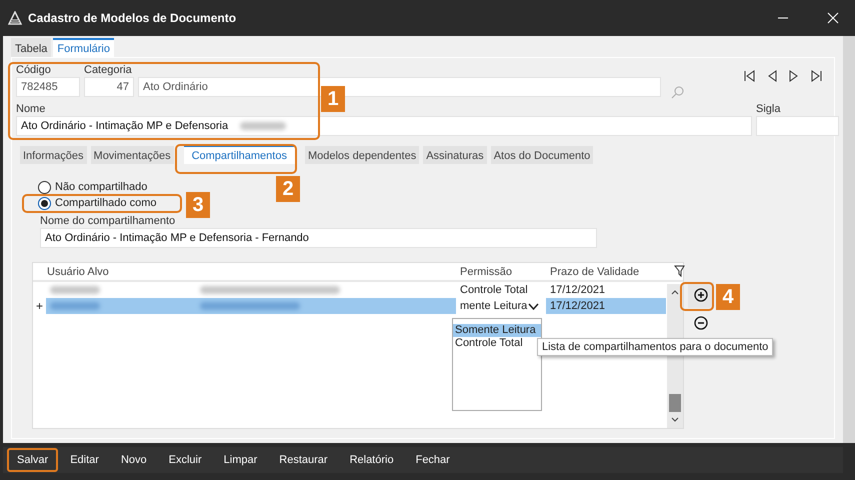 The width and height of the screenshot is (855, 480). What do you see at coordinates (362, 155) in the screenshot?
I see `section-tab: Modelos dependentes` at bounding box center [362, 155].